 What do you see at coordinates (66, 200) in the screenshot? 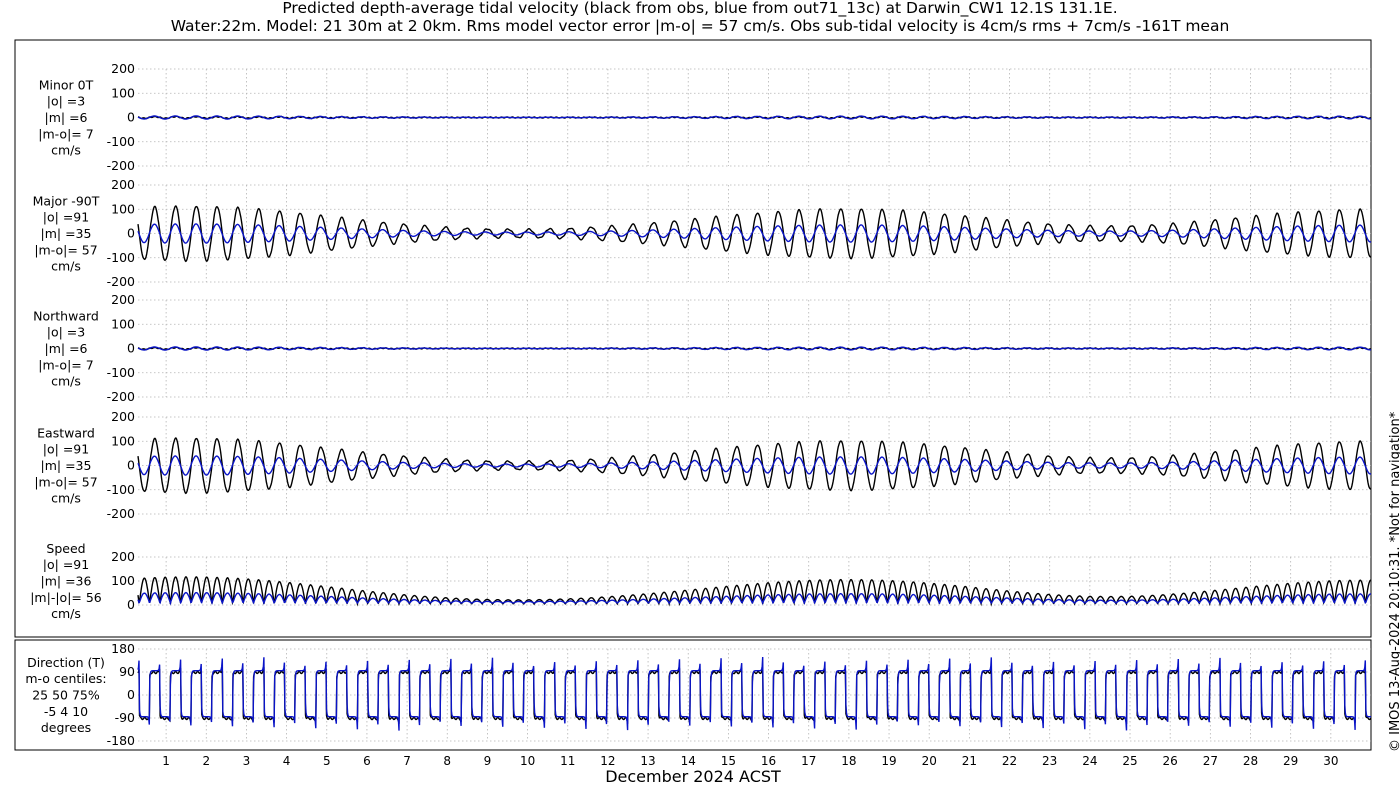
I see `panel-label-line: Major -90T` at bounding box center [66, 200].